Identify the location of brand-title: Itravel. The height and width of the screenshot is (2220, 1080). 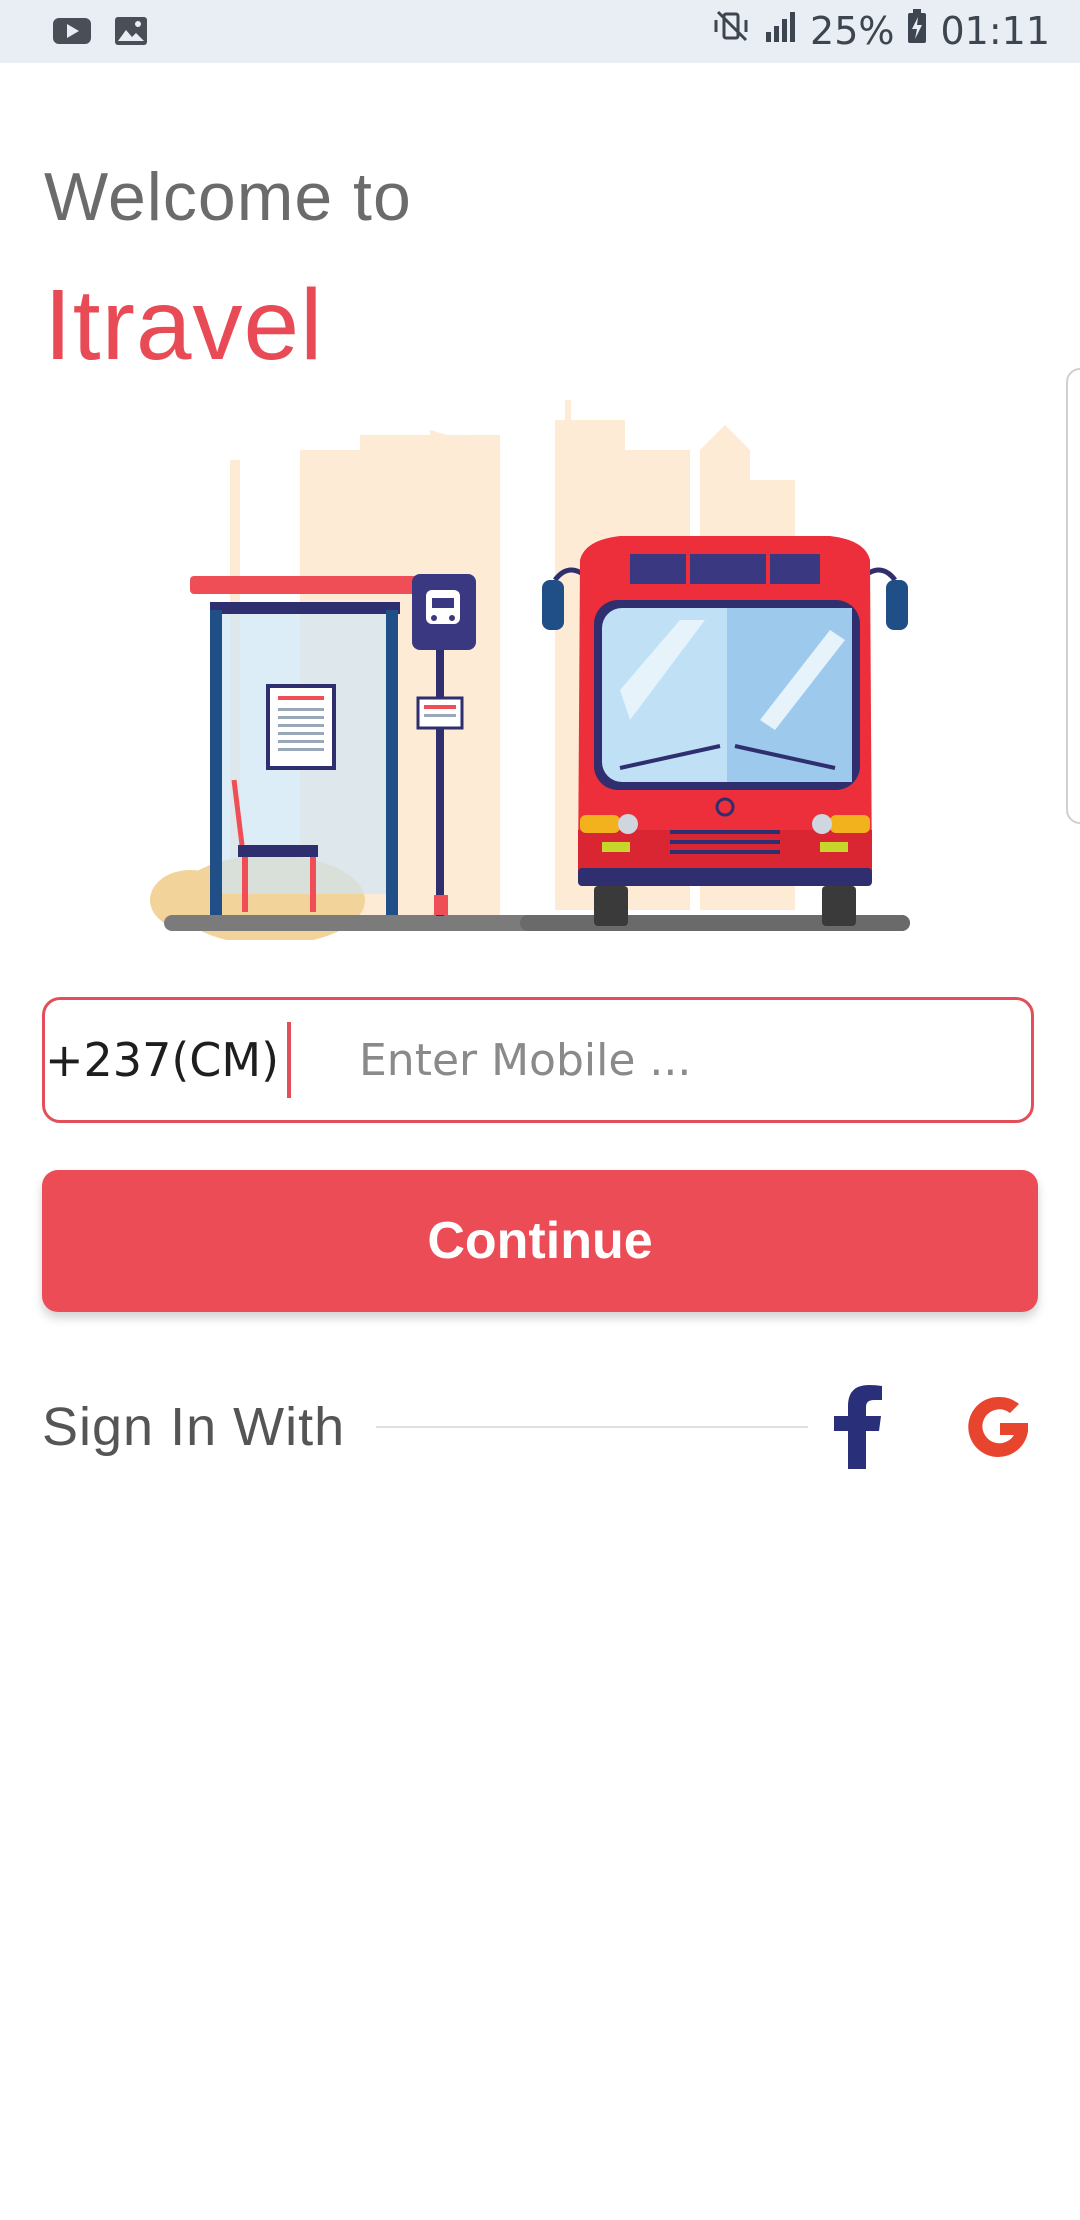
(184, 325).